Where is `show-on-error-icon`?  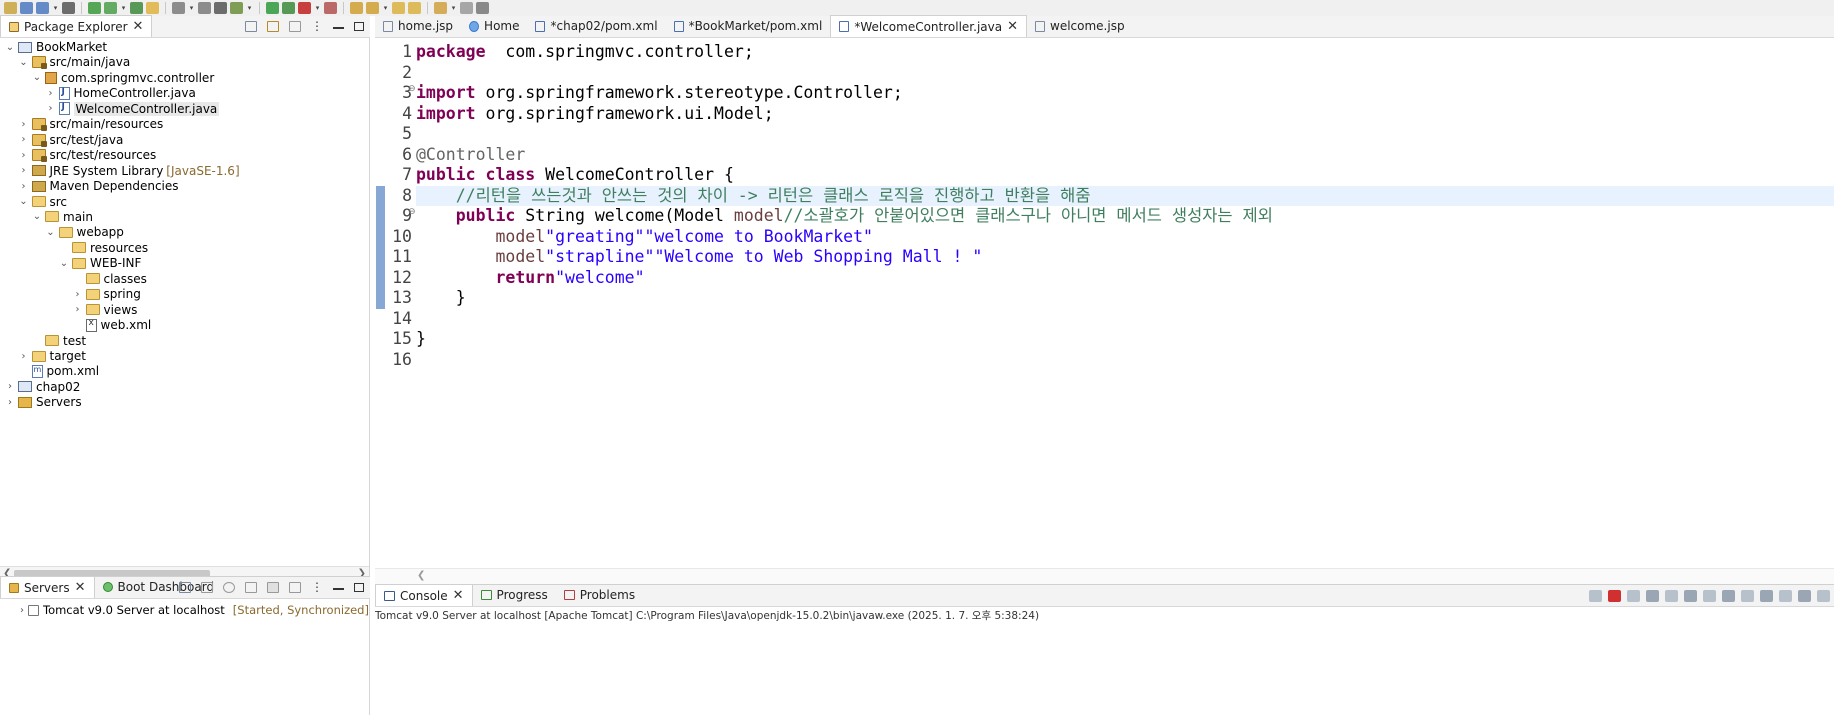 show-on-error-icon is located at coordinates (1747, 596).